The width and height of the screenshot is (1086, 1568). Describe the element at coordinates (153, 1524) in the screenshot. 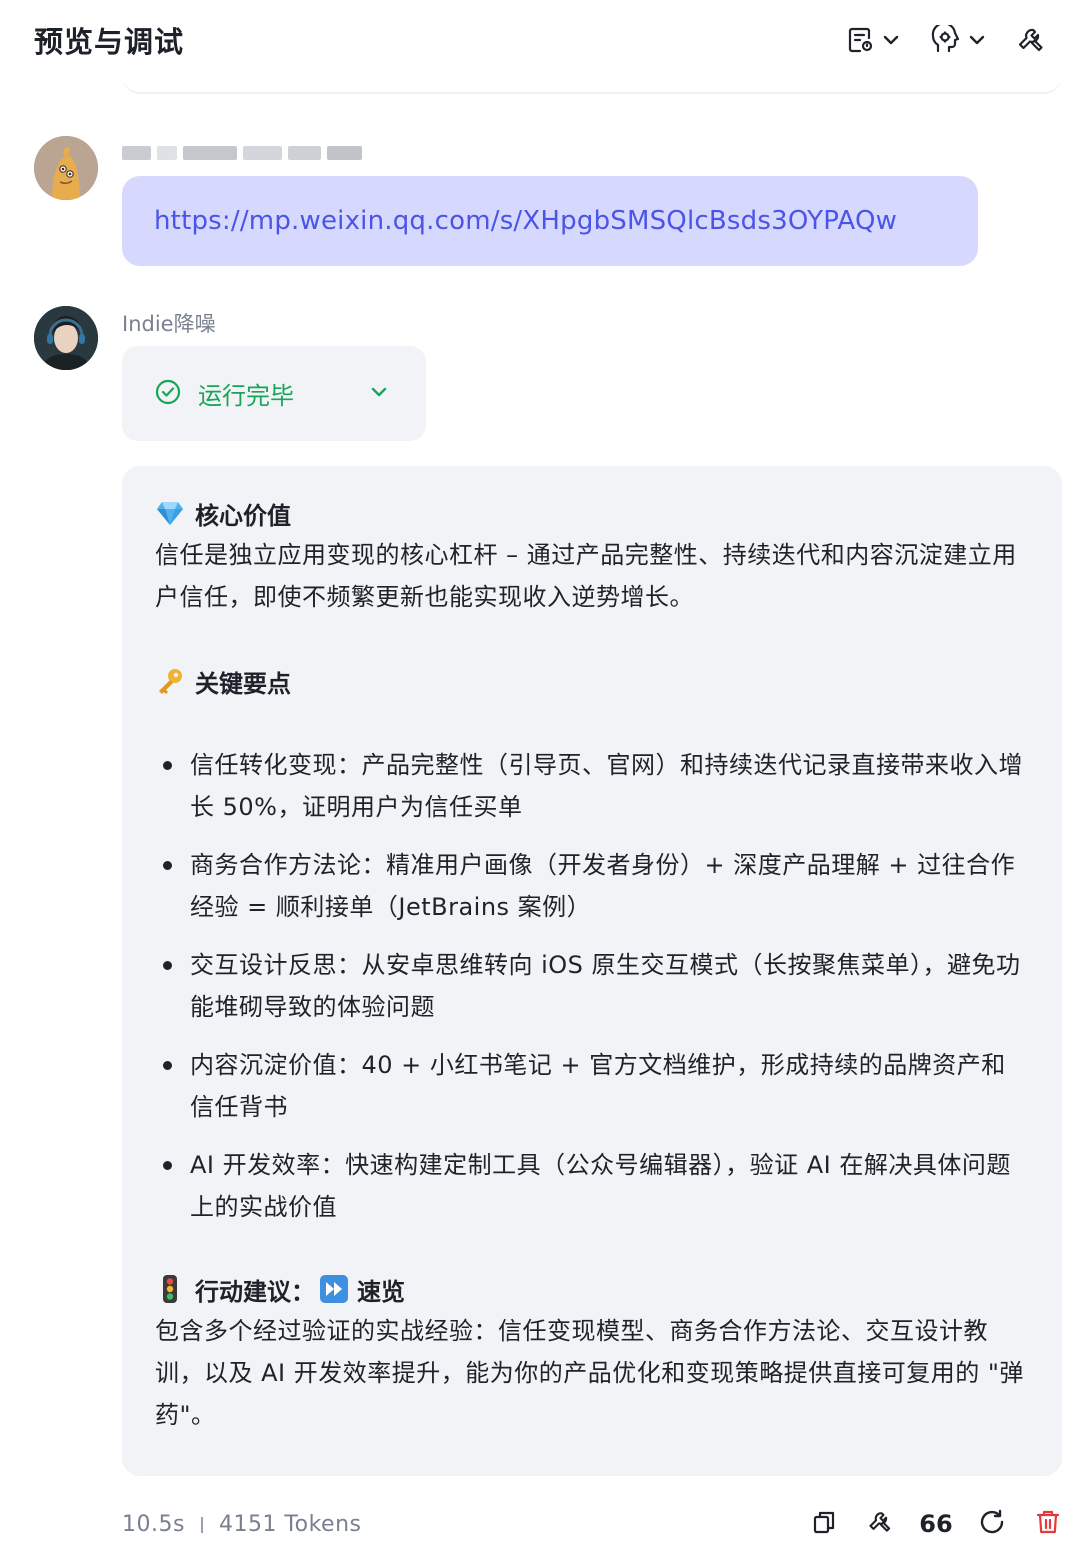

I see `duration-label: 10.5s` at that location.